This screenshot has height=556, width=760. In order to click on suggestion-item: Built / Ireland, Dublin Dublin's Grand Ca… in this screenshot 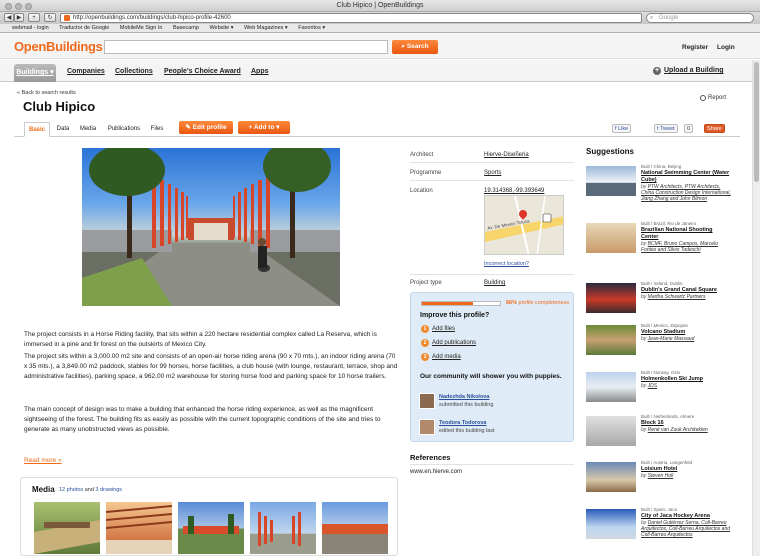, I will do `click(656, 304)`.